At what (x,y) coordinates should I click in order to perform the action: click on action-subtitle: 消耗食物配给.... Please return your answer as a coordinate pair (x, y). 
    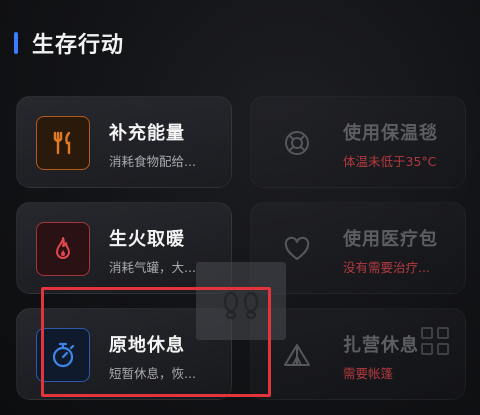
    Looking at the image, I should click on (152, 161).